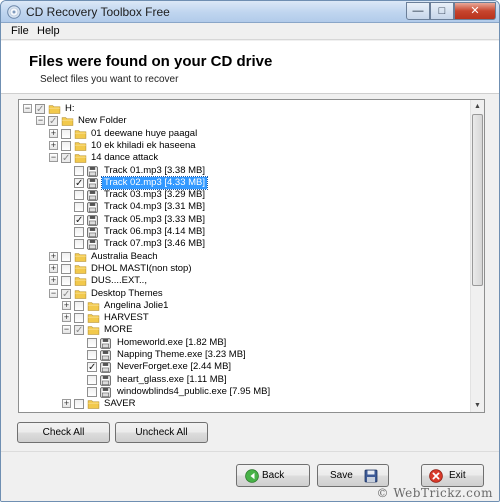 This screenshot has width=500, height=502. What do you see at coordinates (154, 182) in the screenshot?
I see `tree-item-label: Track 02.mp3 [4.33 MB]` at bounding box center [154, 182].